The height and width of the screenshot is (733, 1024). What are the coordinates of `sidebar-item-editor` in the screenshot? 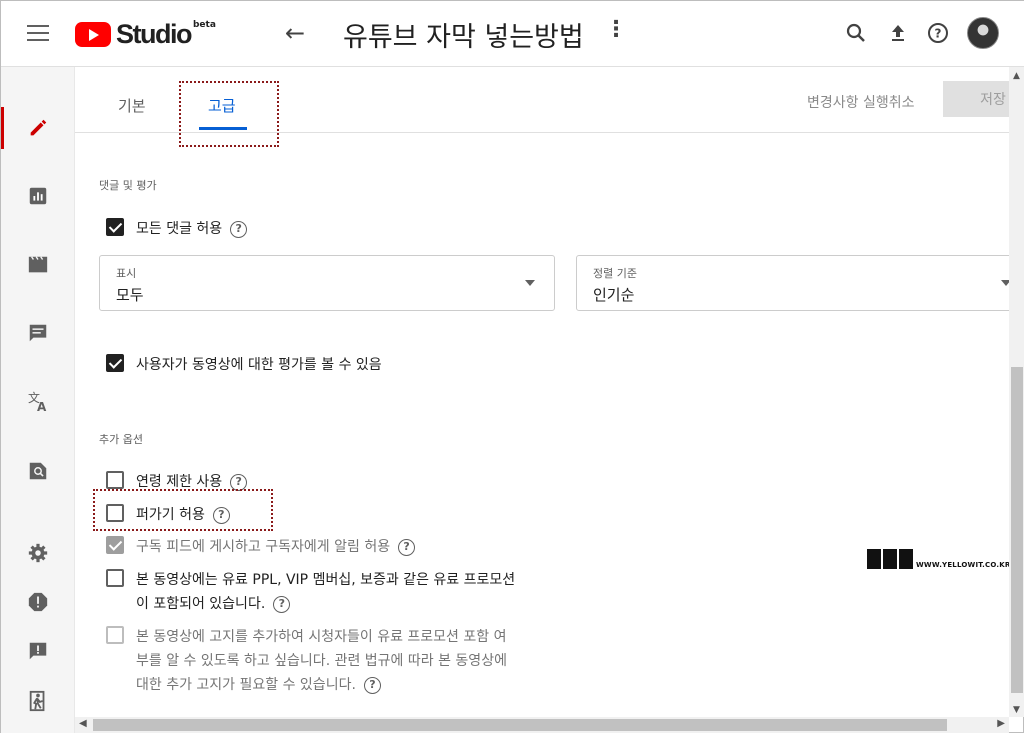 It's located at (38, 265).